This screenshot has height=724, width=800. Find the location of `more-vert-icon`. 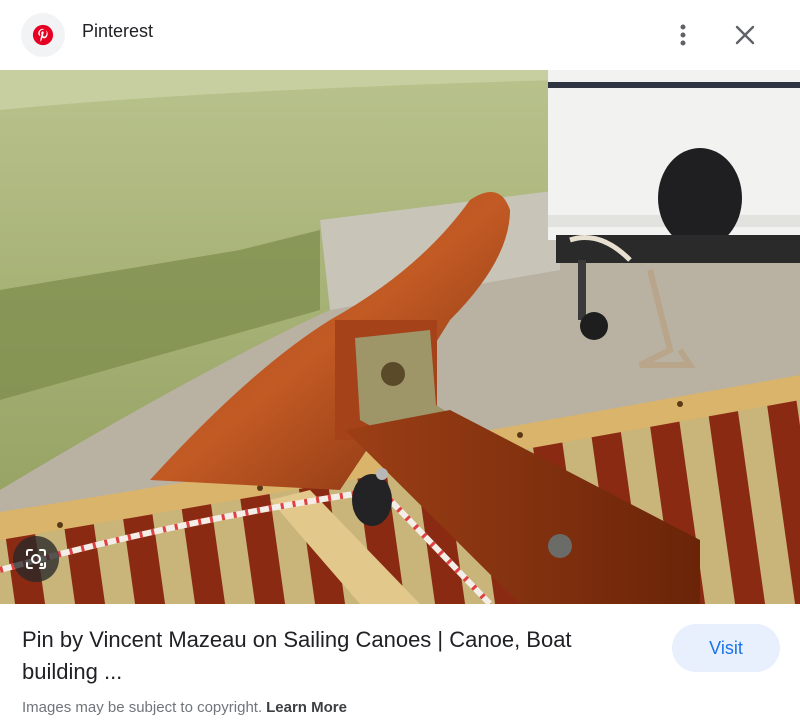

more-vert-icon is located at coordinates (683, 35).